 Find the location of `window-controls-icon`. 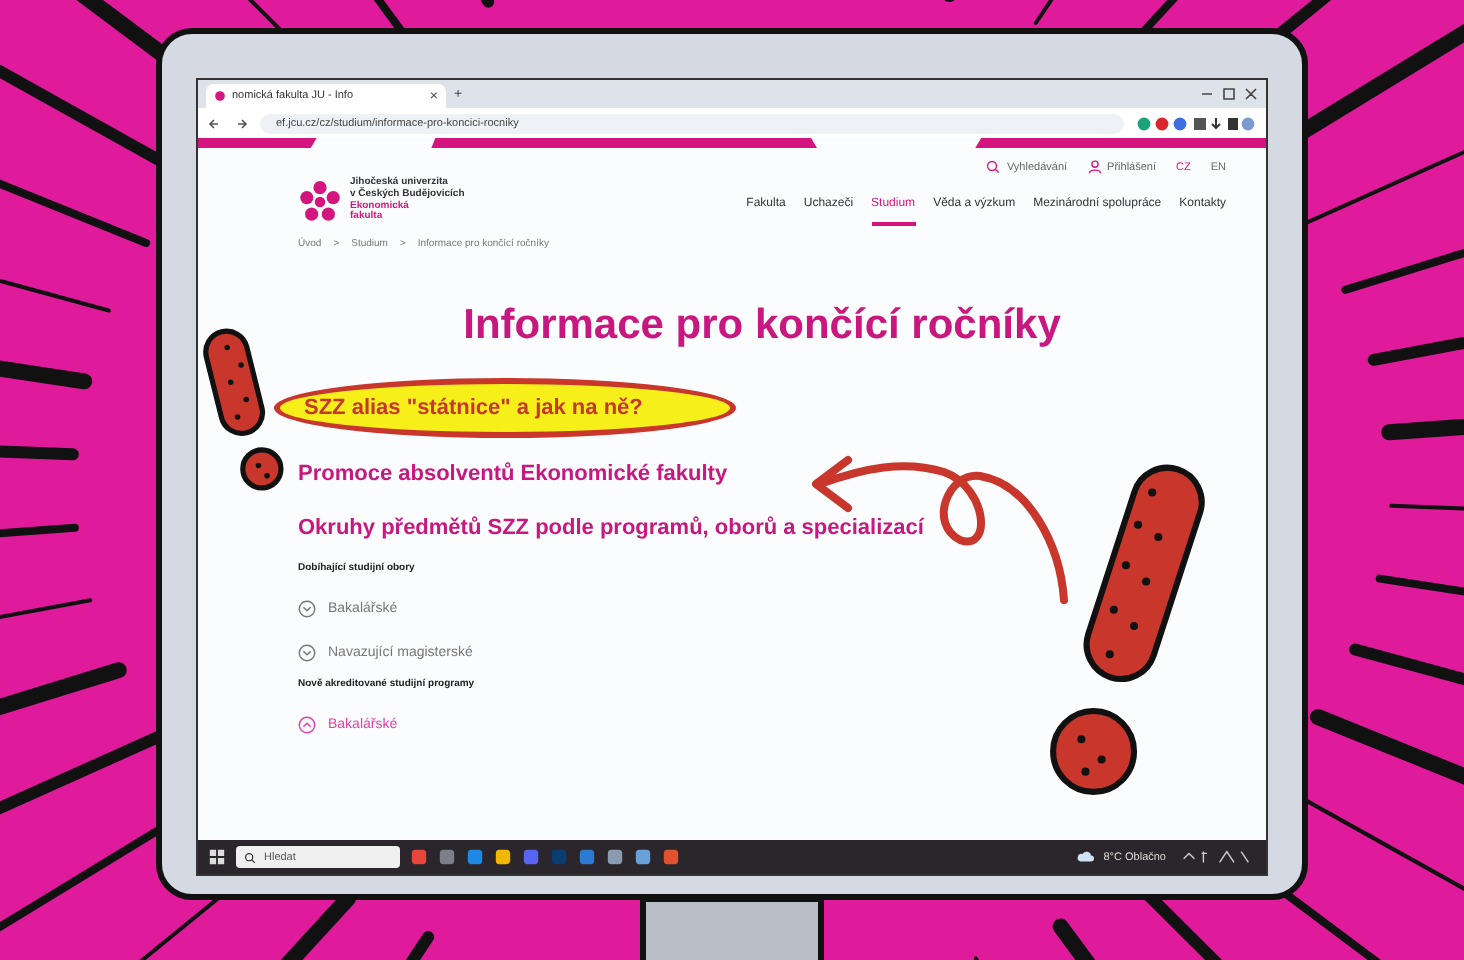

window-controls-icon is located at coordinates (1228, 94).